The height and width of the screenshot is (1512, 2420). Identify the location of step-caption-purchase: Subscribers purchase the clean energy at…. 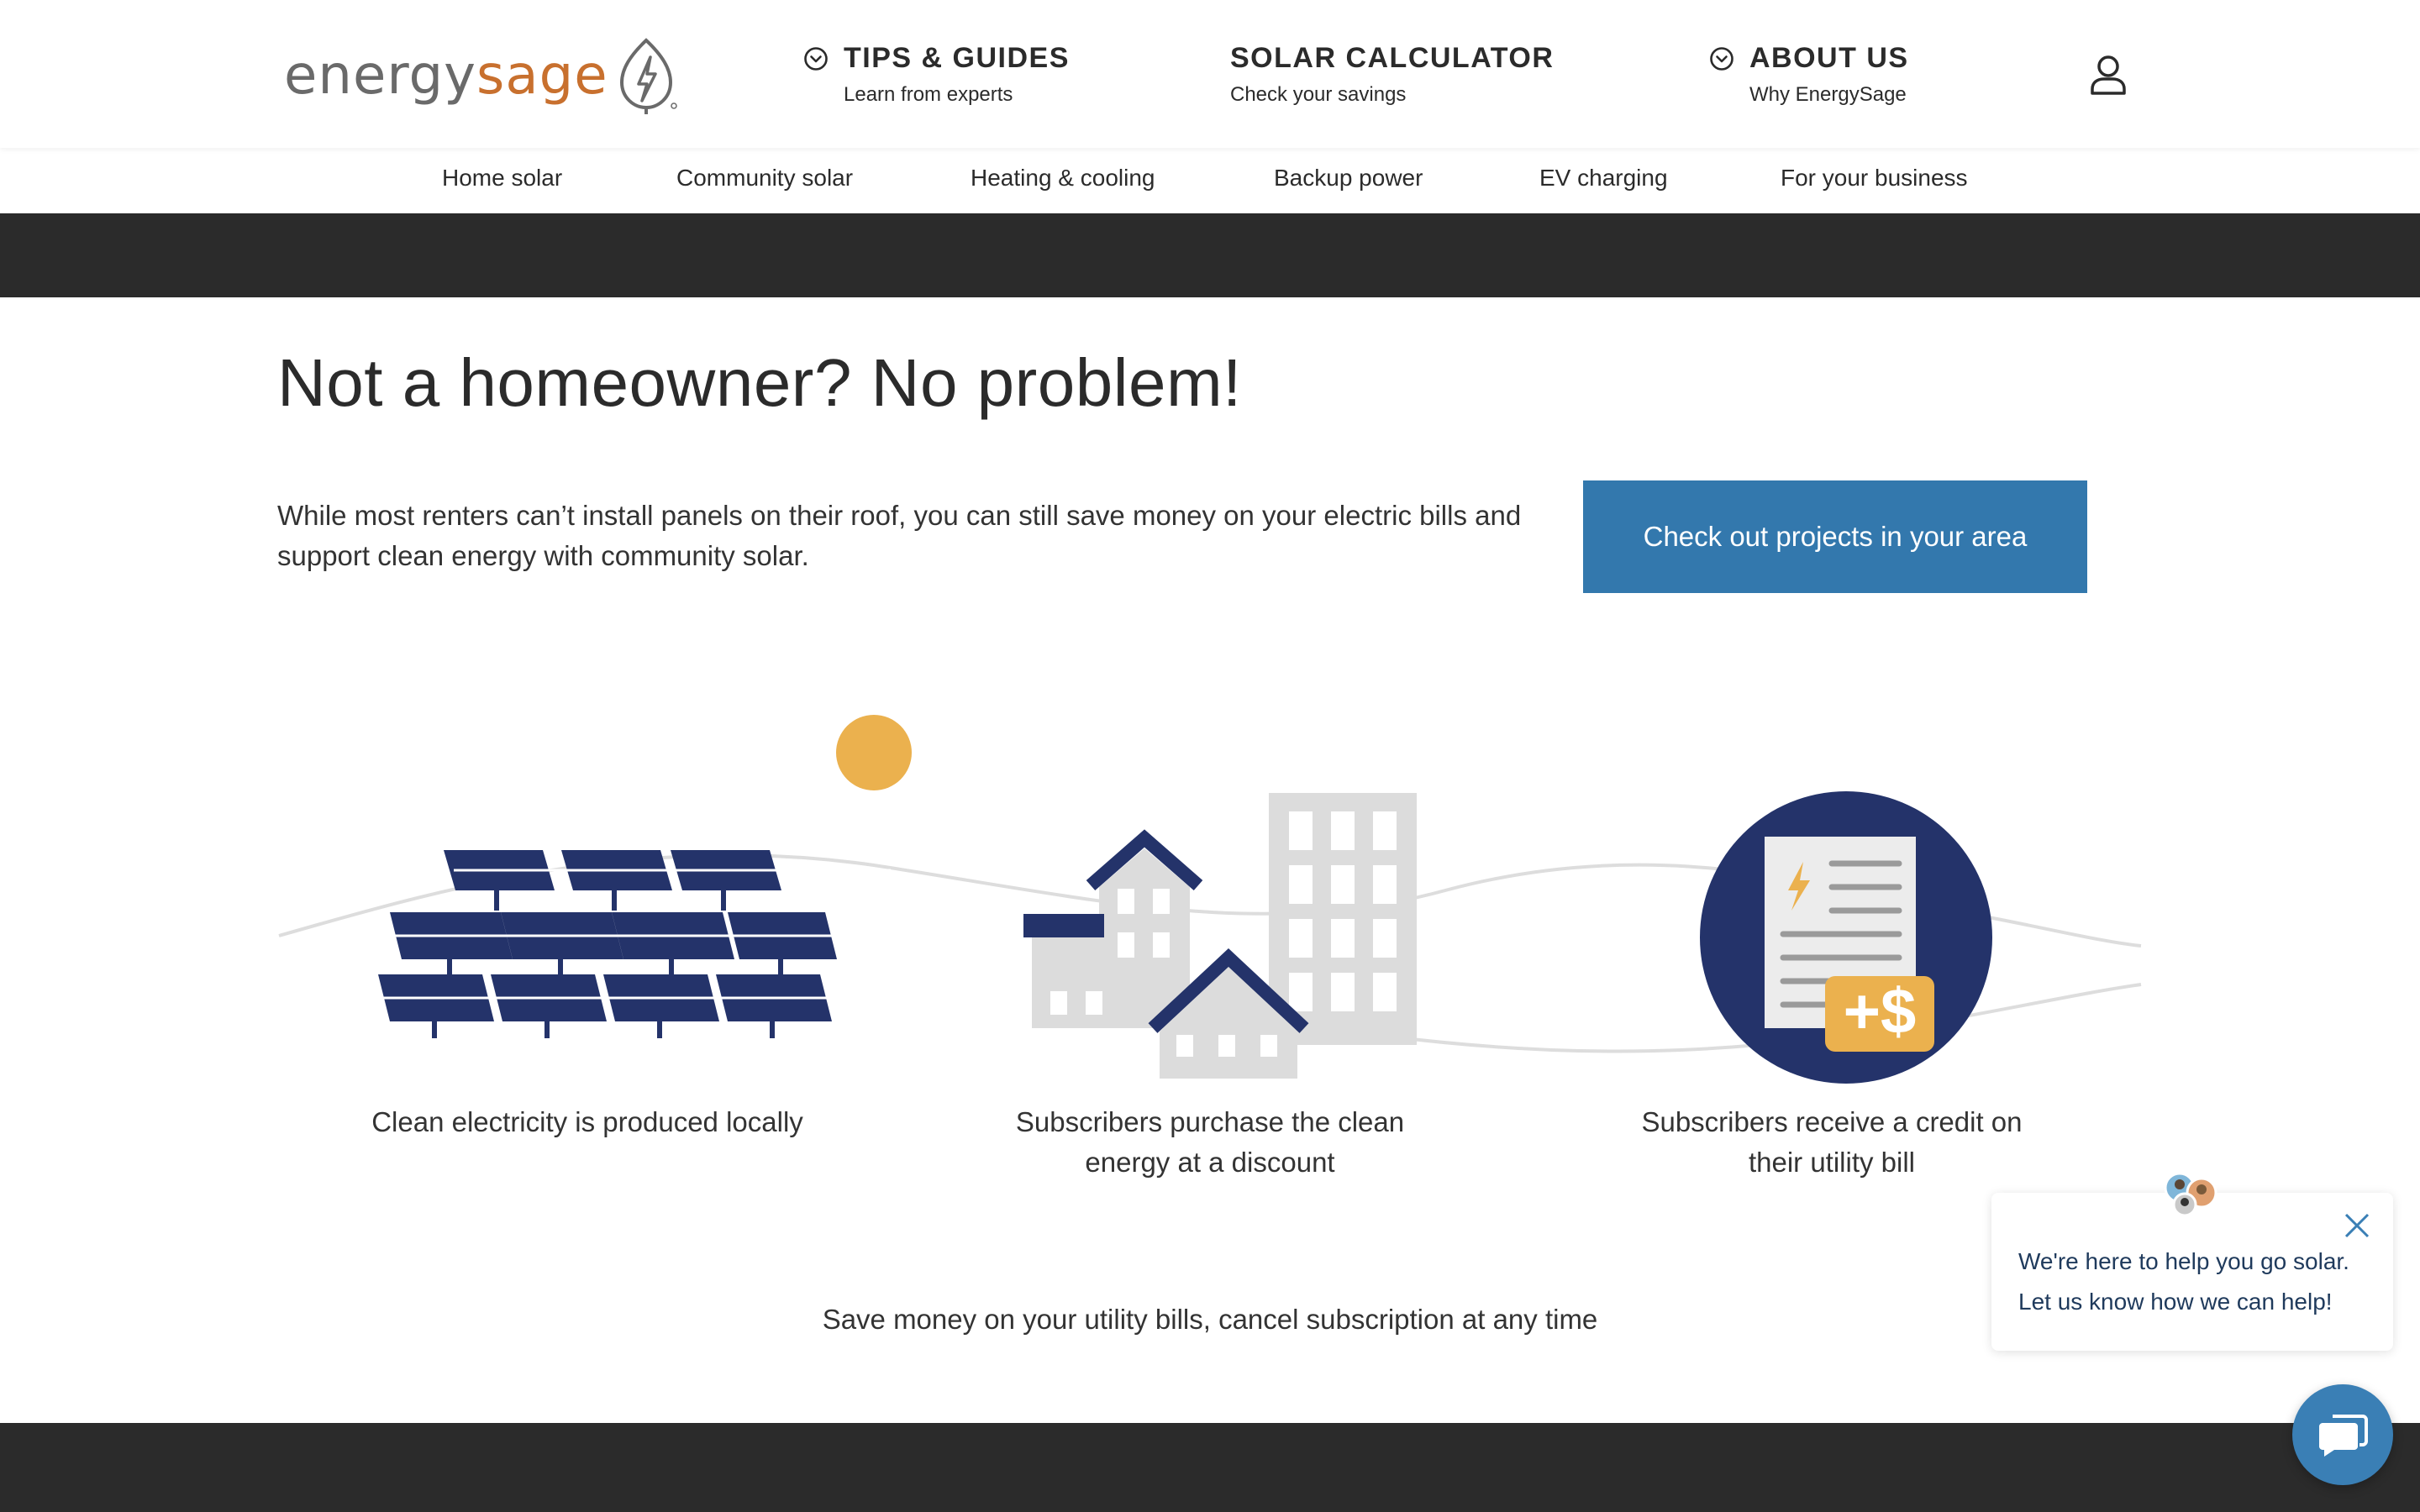
(1210, 1142).